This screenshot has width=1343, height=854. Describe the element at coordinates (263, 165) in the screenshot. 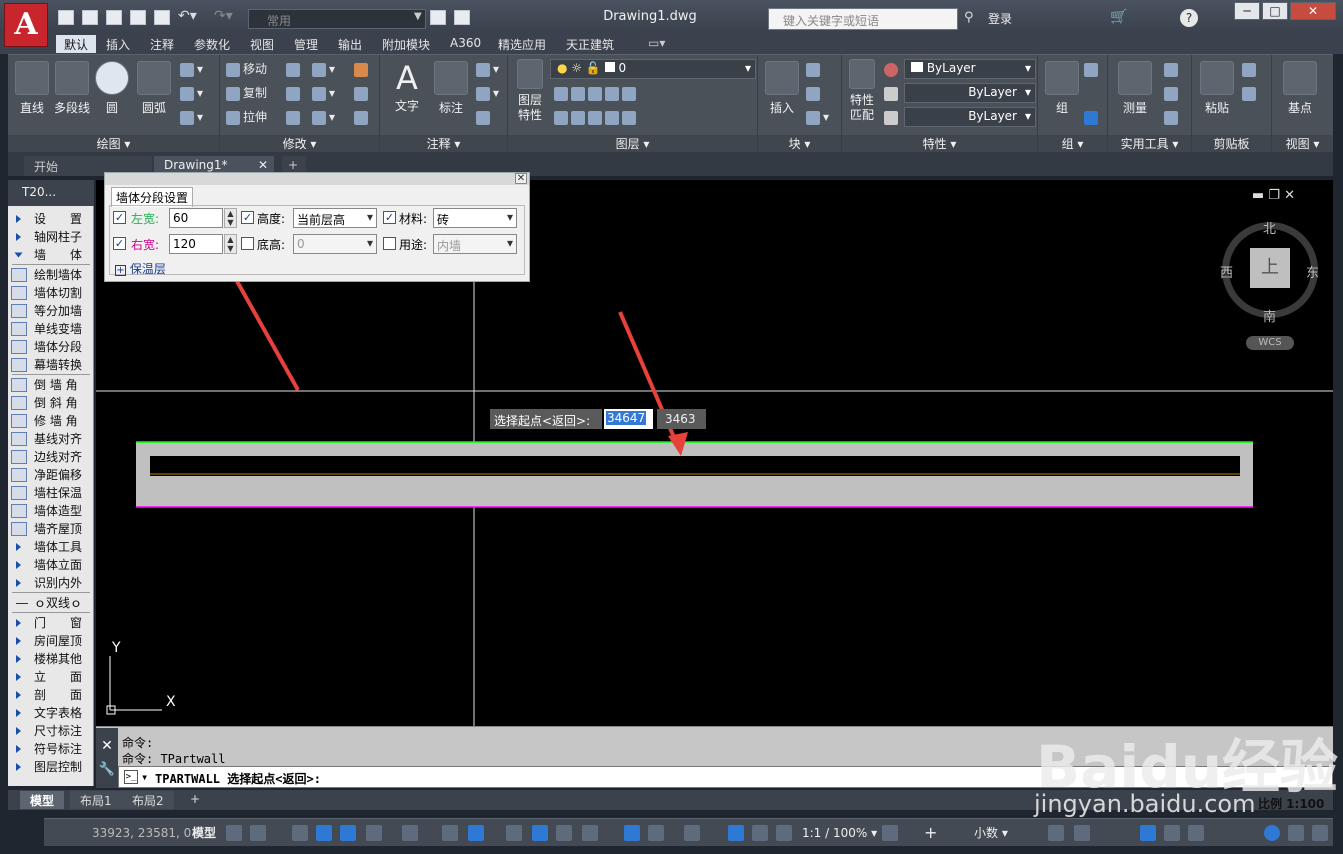

I see `close-tab-icon: ✕` at that location.